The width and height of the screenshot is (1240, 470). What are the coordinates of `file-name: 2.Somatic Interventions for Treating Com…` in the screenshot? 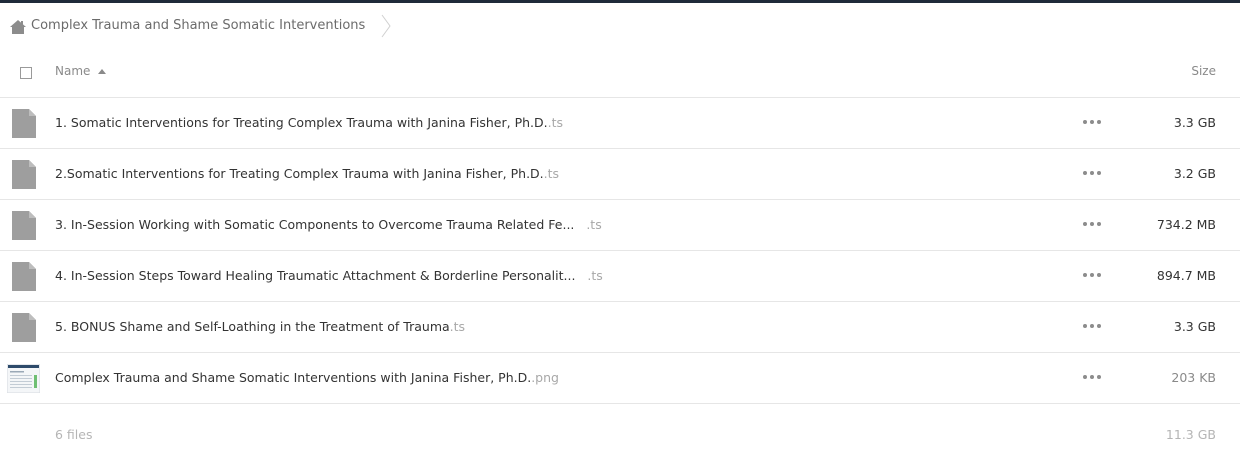 It's located at (307, 173).